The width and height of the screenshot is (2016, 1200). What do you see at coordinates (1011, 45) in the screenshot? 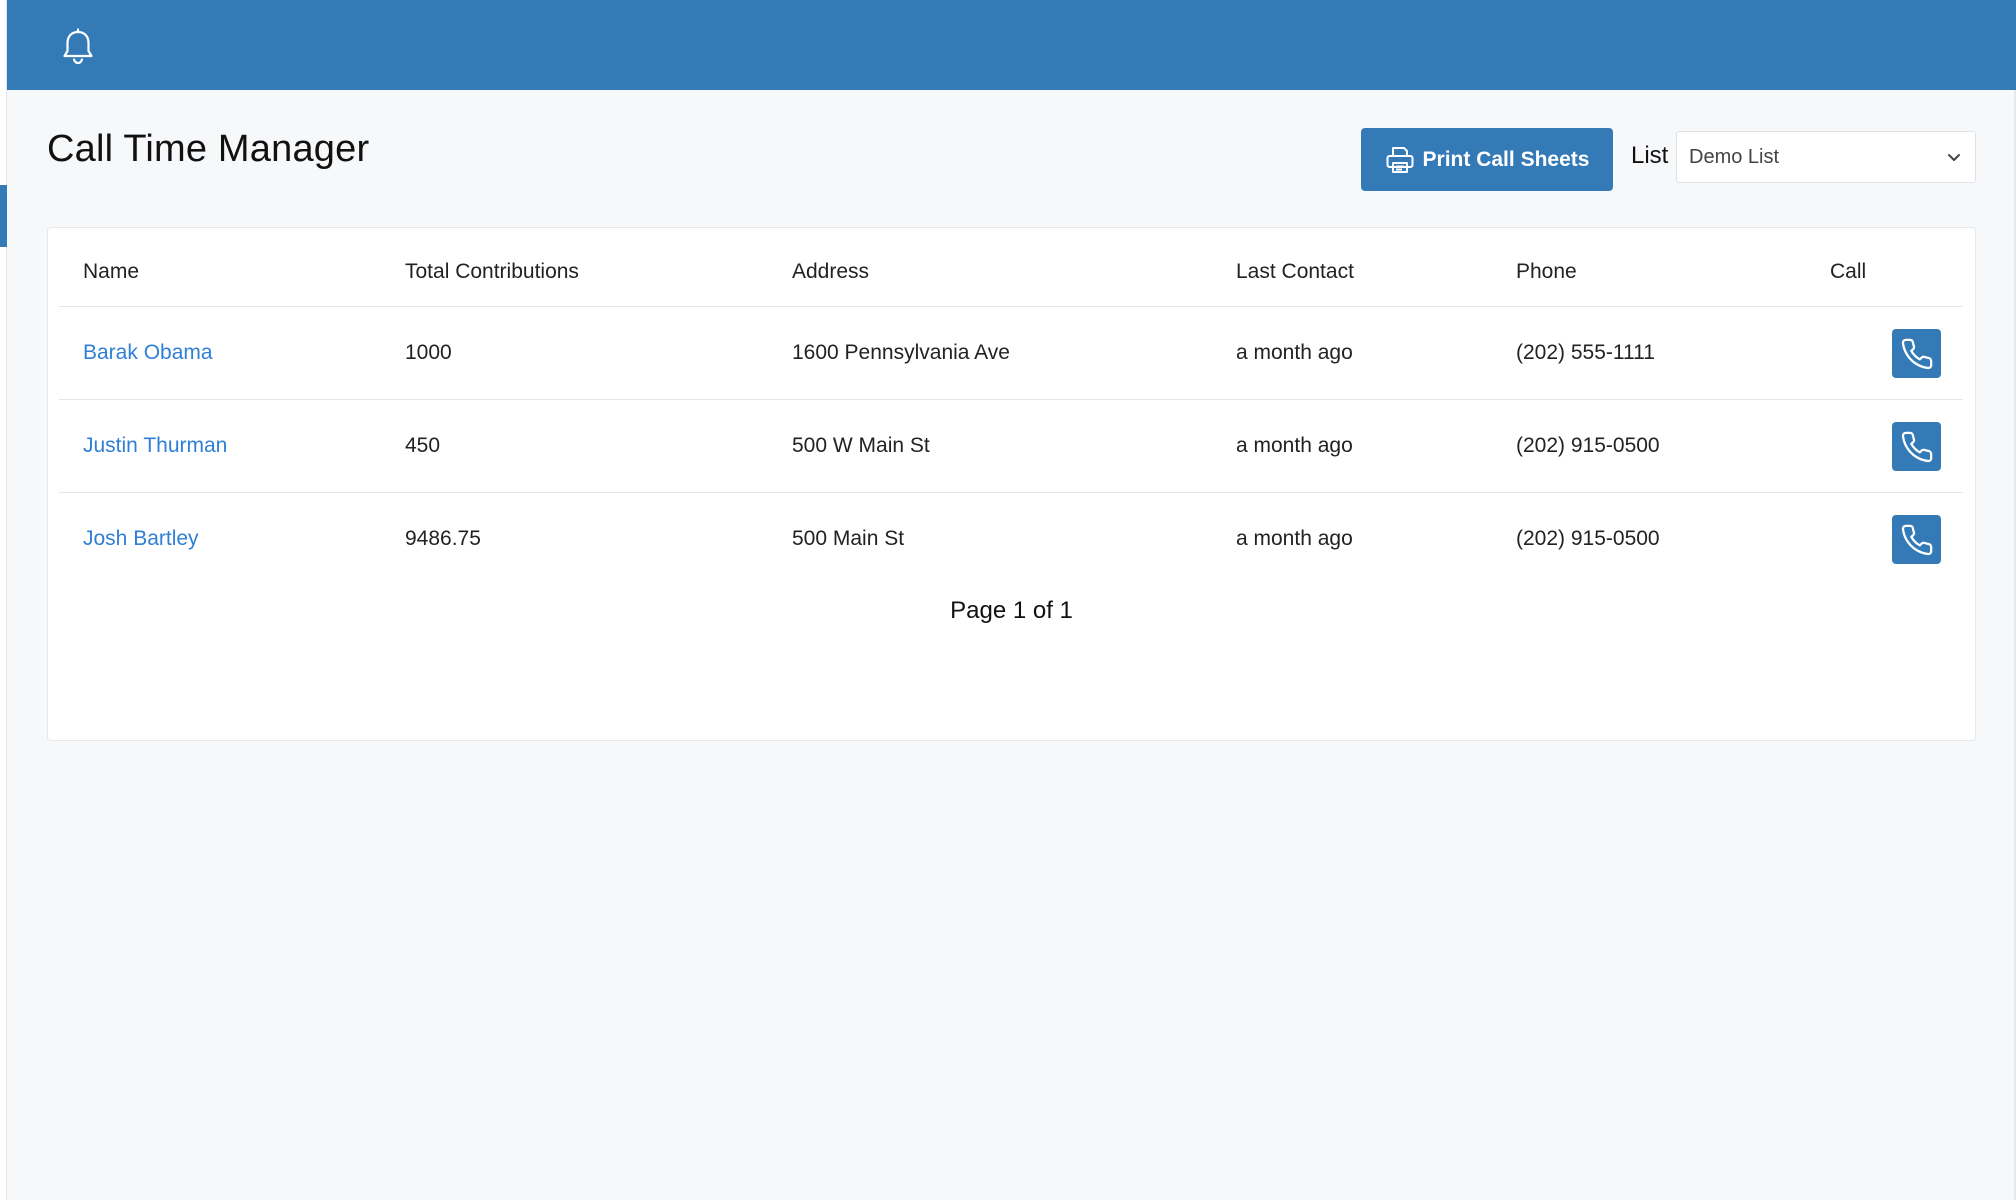
I see `top-navbar` at bounding box center [1011, 45].